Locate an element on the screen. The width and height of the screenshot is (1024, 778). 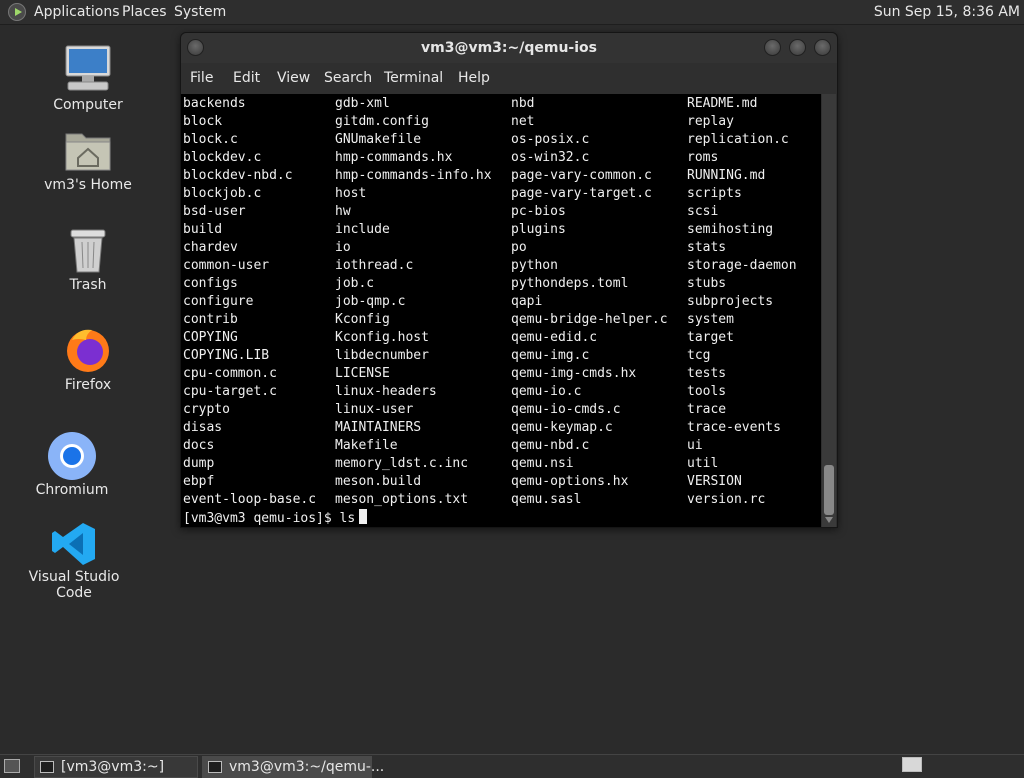
ls-entry: README.md is located at coordinates (722, 103).